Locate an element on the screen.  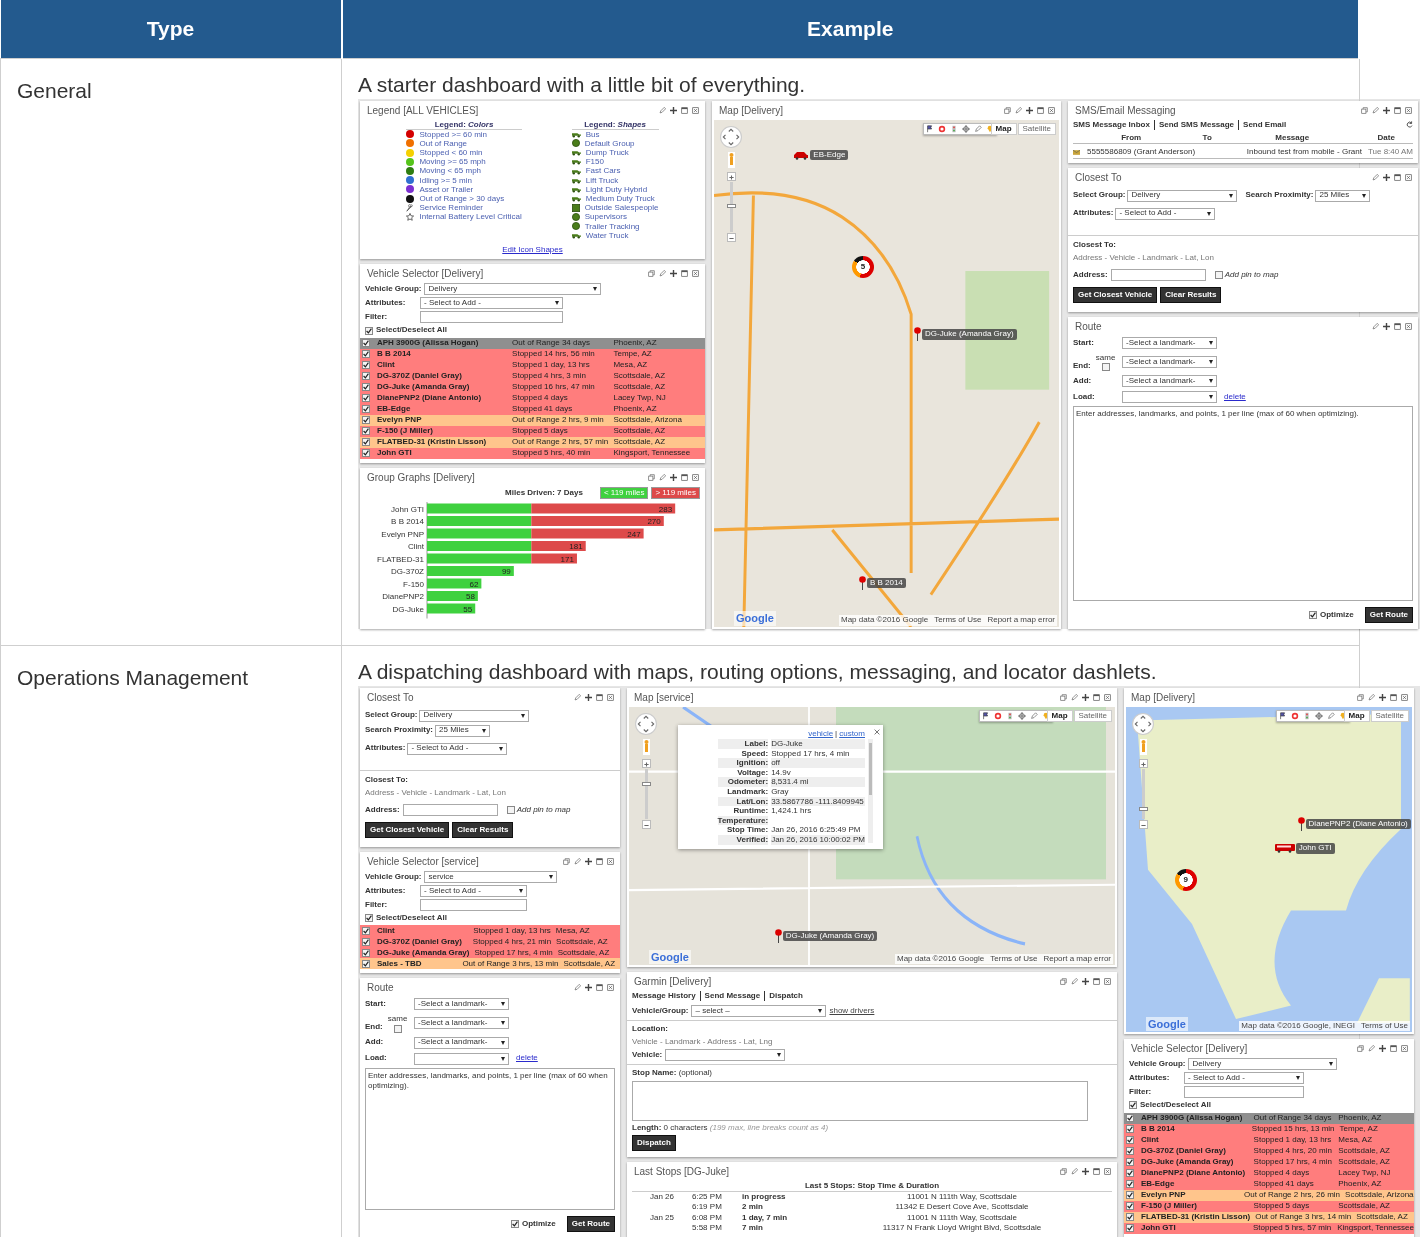
vehicle-row: APH 3900G (Alissa Hogan) Out of Range 34 days Phoenix, AZ is located at coordinates (1269, 1118).